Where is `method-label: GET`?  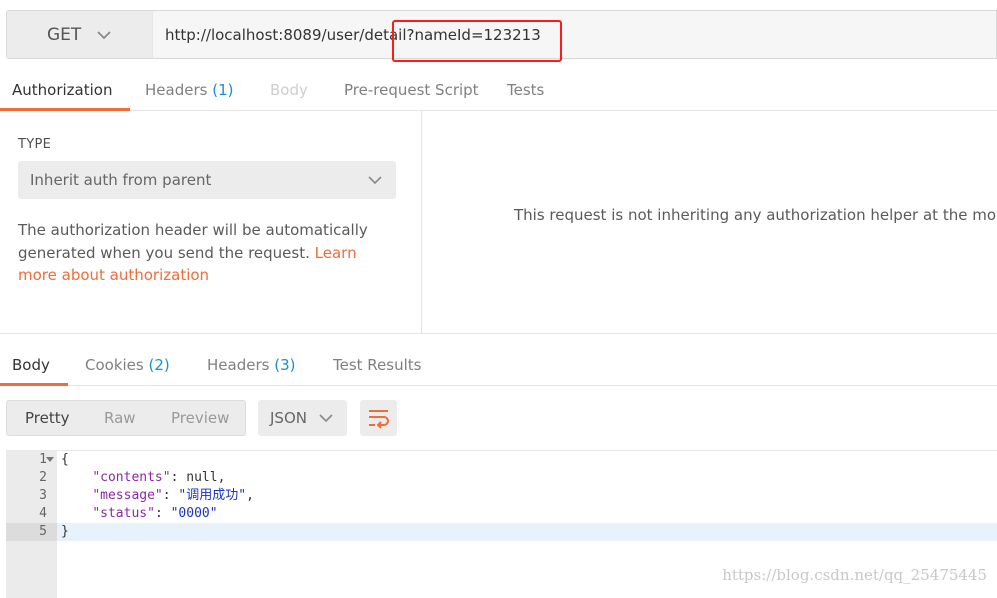 method-label: GET is located at coordinates (64, 34).